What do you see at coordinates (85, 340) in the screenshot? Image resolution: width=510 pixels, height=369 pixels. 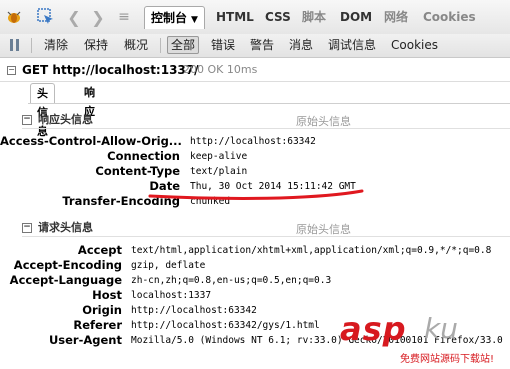 I see `header-name: User-Agent` at bounding box center [85, 340].